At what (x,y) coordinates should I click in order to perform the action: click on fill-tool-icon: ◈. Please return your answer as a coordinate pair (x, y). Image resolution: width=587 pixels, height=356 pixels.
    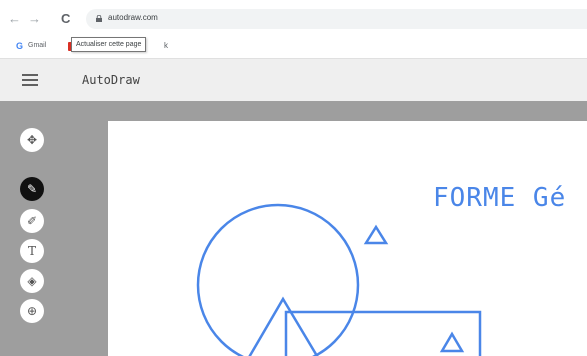
    Looking at the image, I should click on (32, 281).